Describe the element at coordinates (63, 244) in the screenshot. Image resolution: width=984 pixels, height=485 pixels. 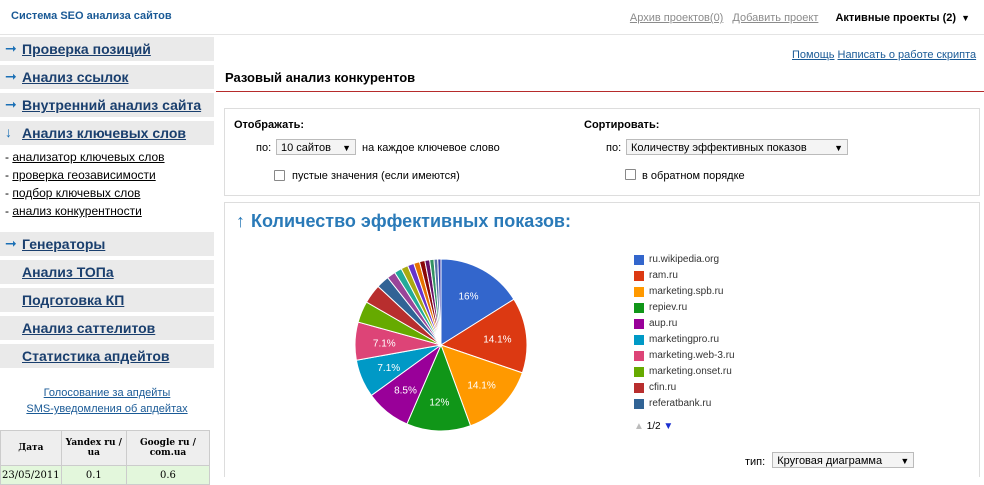
I see `sidebar-item-label: Генераторы` at that location.